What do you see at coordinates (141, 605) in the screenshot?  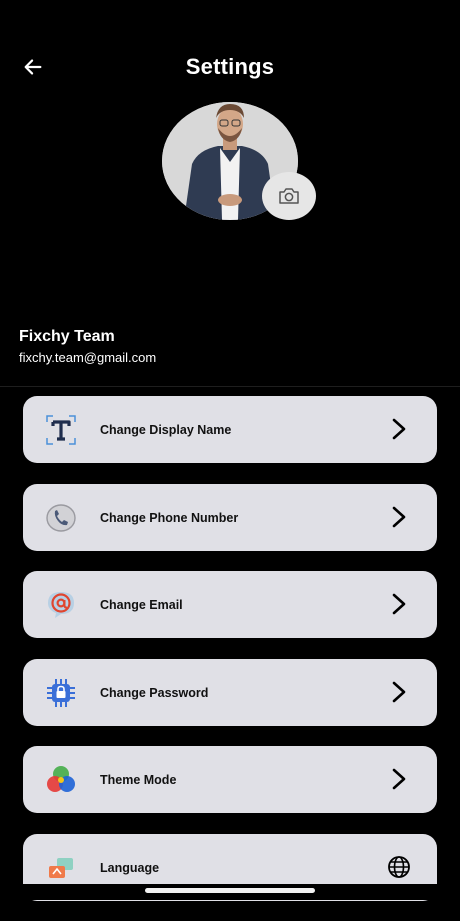 I see `item-label: Change Email` at bounding box center [141, 605].